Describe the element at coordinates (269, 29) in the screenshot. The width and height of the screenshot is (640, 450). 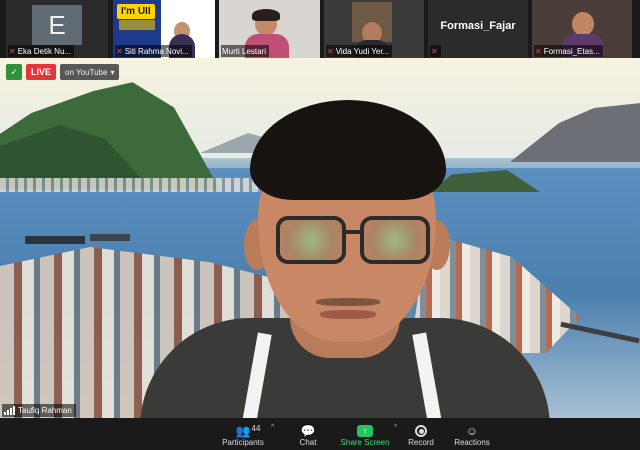
I see `participant-tile: Murti Lestari` at that location.